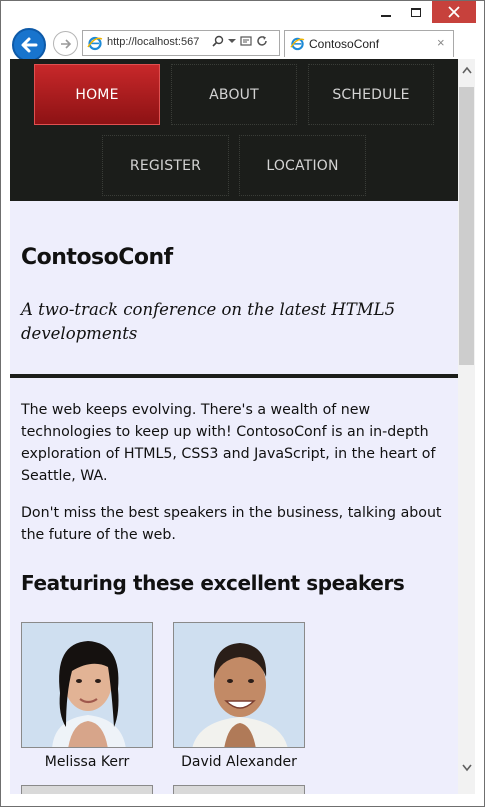 This screenshot has width=485, height=807. I want to click on nav-about: ABOUT, so click(234, 94).